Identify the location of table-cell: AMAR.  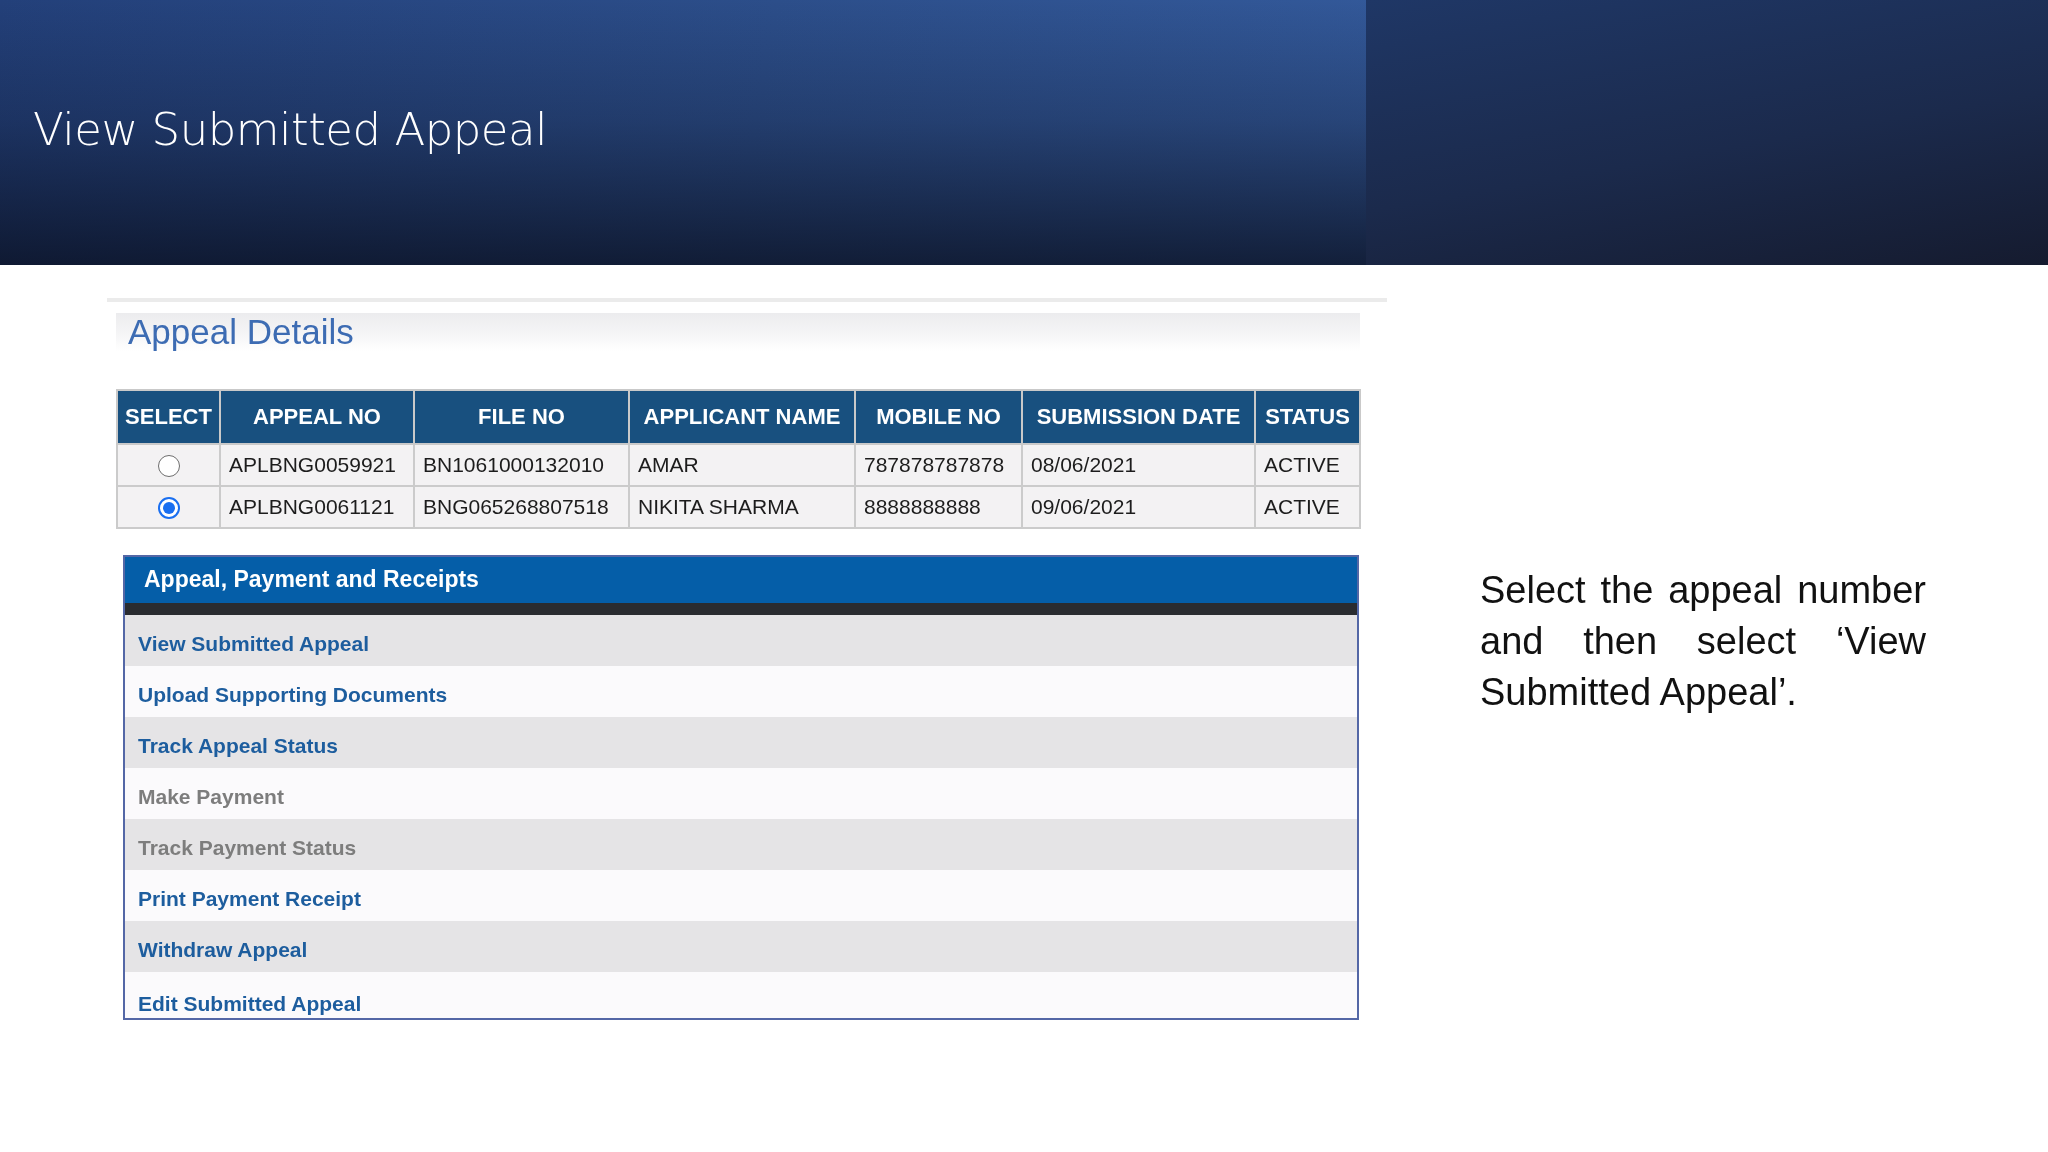
(742, 465).